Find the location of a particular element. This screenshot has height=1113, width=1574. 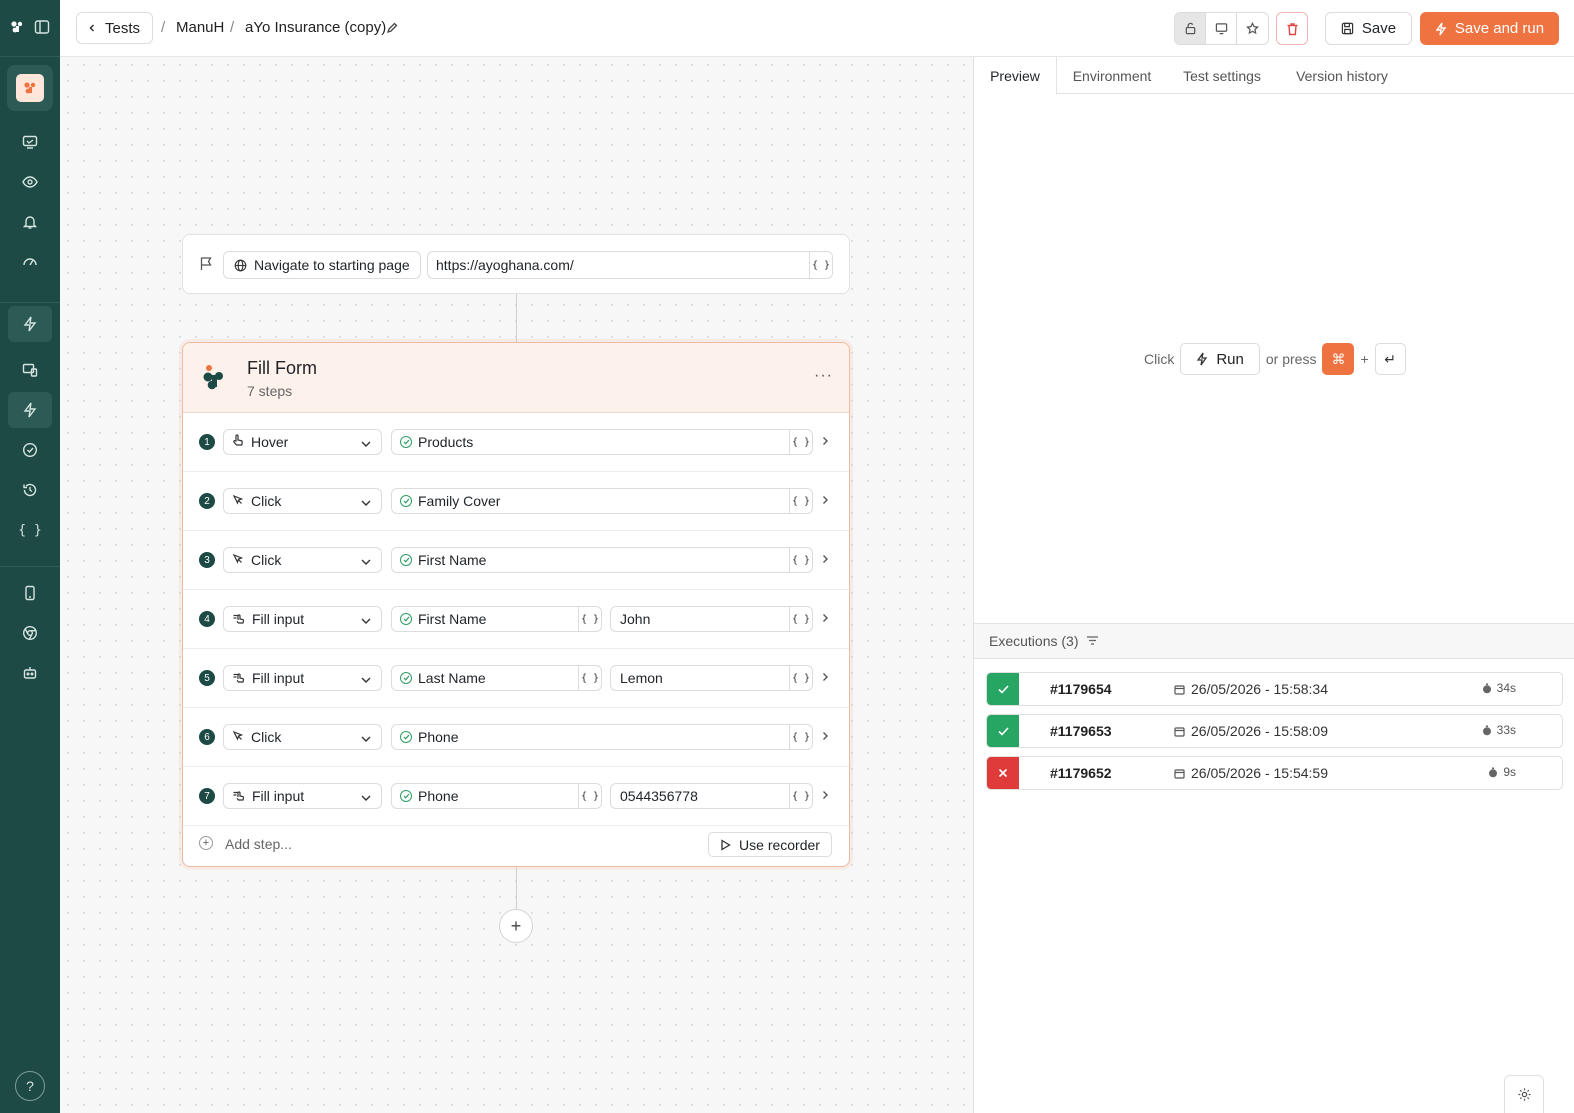

tab-environment: Environment is located at coordinates (1112, 75).